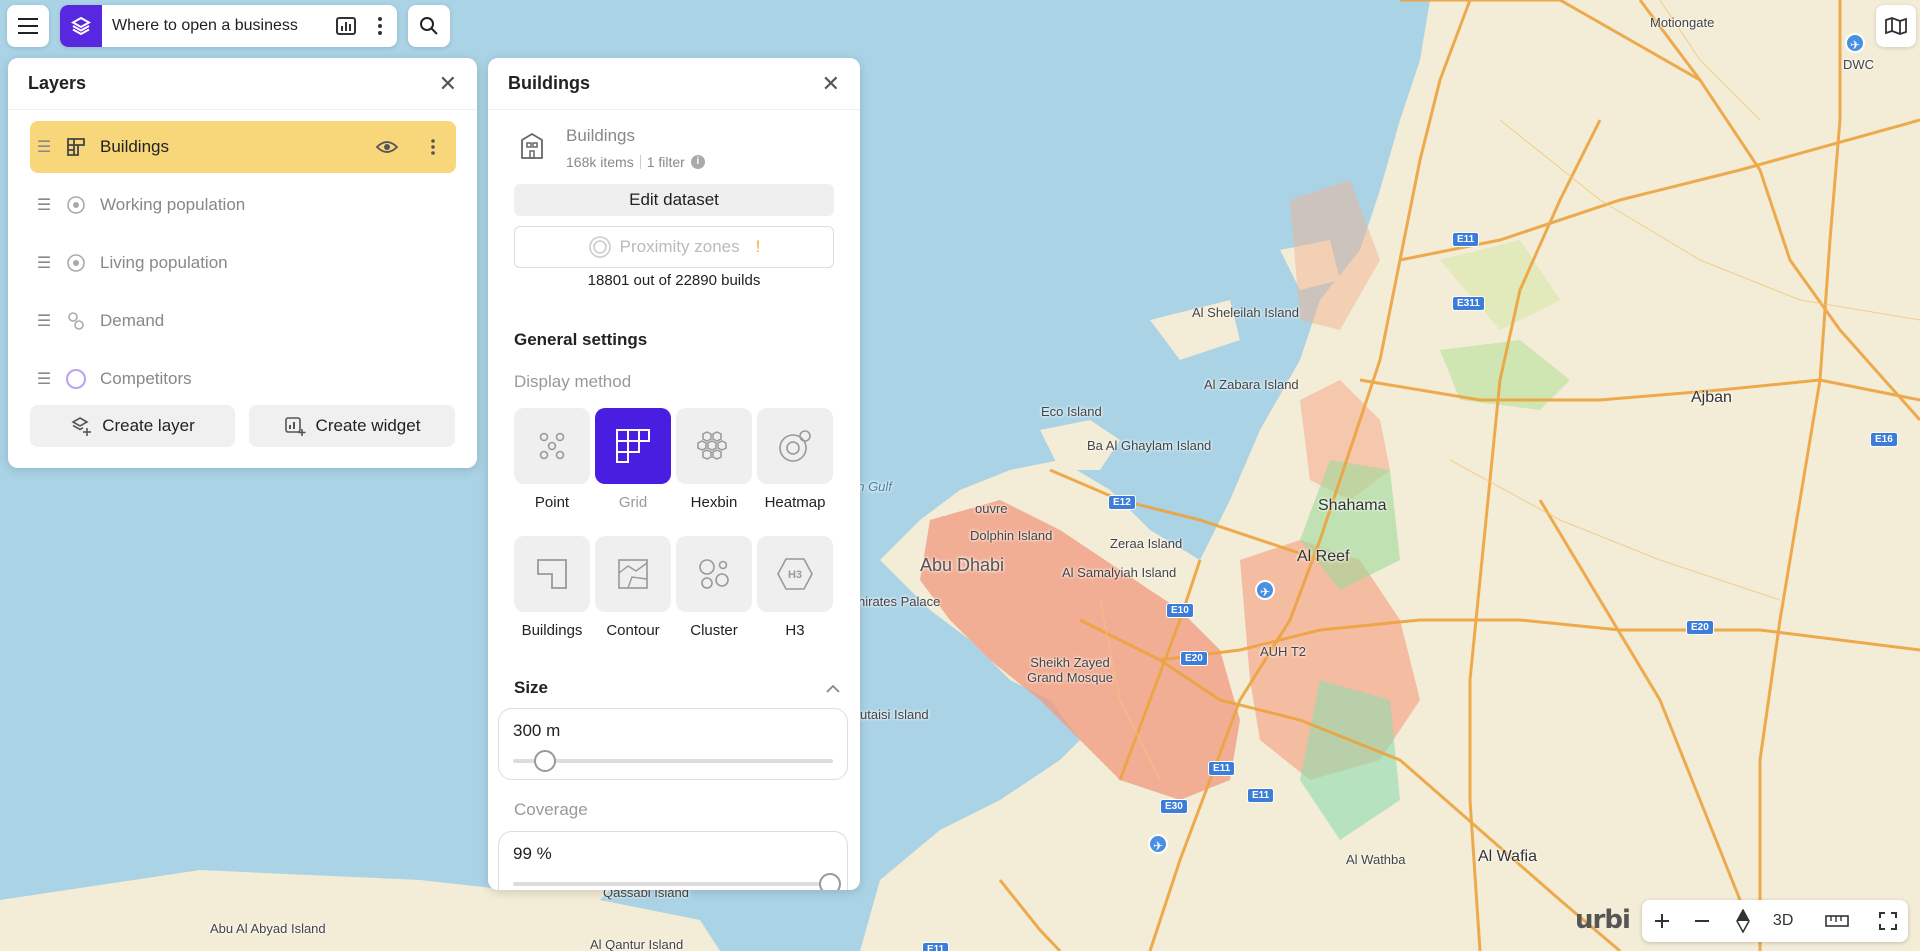 The image size is (1920, 951). I want to click on method-grid: Grid, so click(633, 459).